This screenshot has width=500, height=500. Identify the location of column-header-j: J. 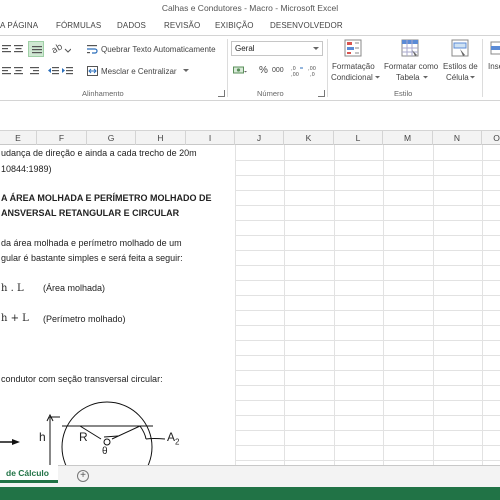
(259, 138).